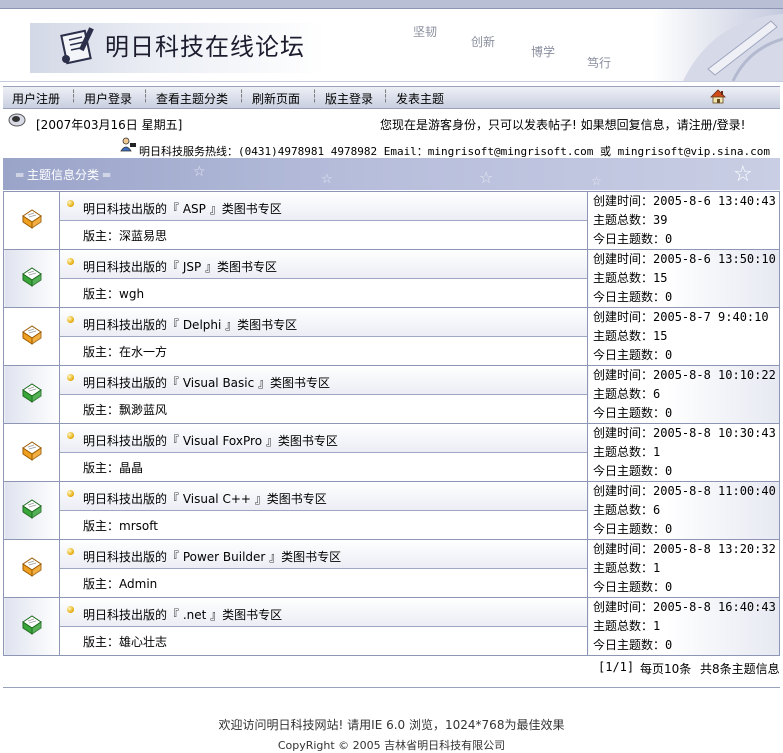 This screenshot has width=783, height=753. I want to click on category-title-link: 明日科技出版的『 .net 』类图书专区, so click(182, 614).